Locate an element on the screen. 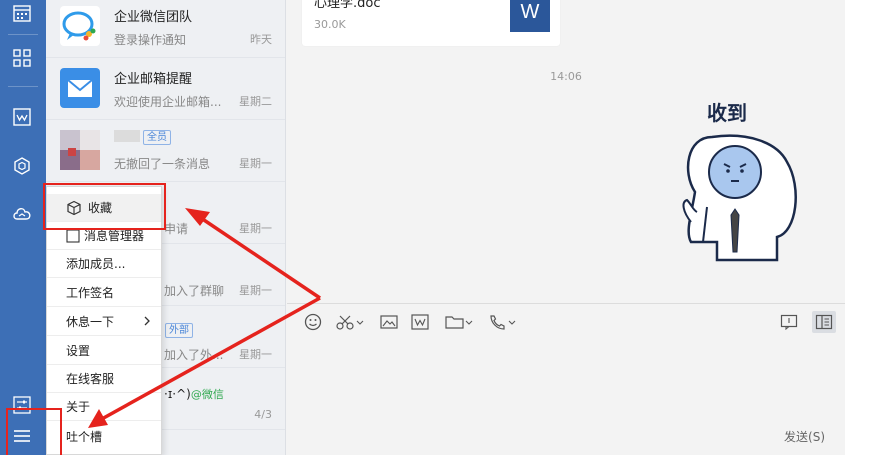 The width and height of the screenshot is (881, 455). conversation-message: 申请 is located at coordinates (176, 229).